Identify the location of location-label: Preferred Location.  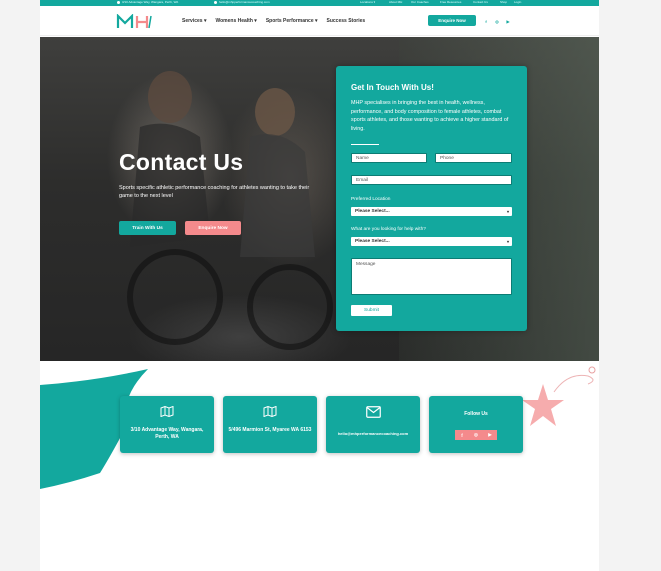
(371, 199).